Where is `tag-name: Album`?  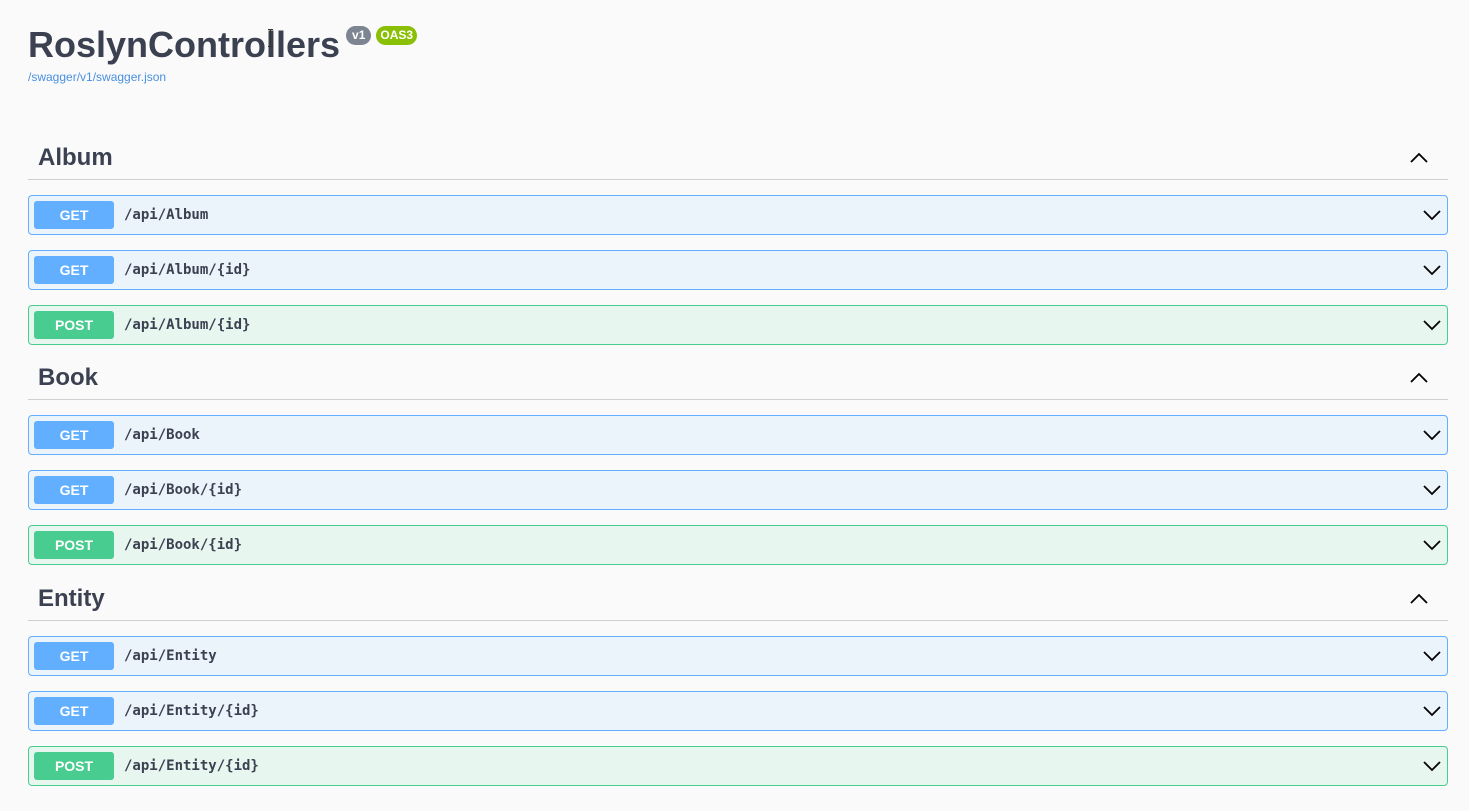 tag-name: Album is located at coordinates (75, 157).